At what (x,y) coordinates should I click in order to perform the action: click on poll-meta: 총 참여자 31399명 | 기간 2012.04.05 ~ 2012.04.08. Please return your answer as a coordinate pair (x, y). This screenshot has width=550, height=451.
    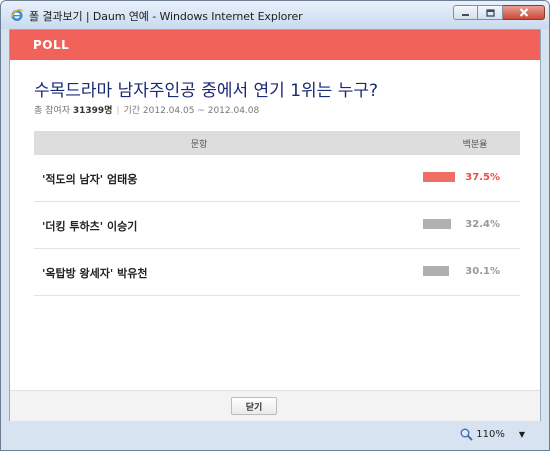
    Looking at the image, I should click on (146, 109).